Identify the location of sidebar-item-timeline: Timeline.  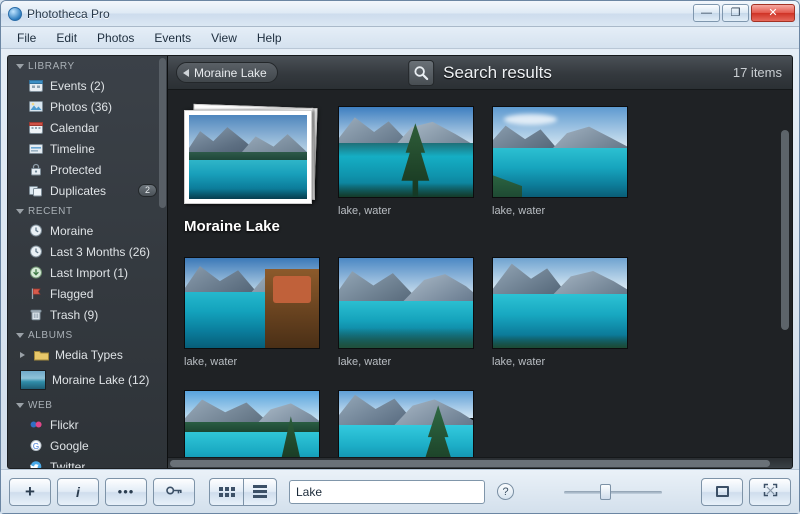
(87, 148).